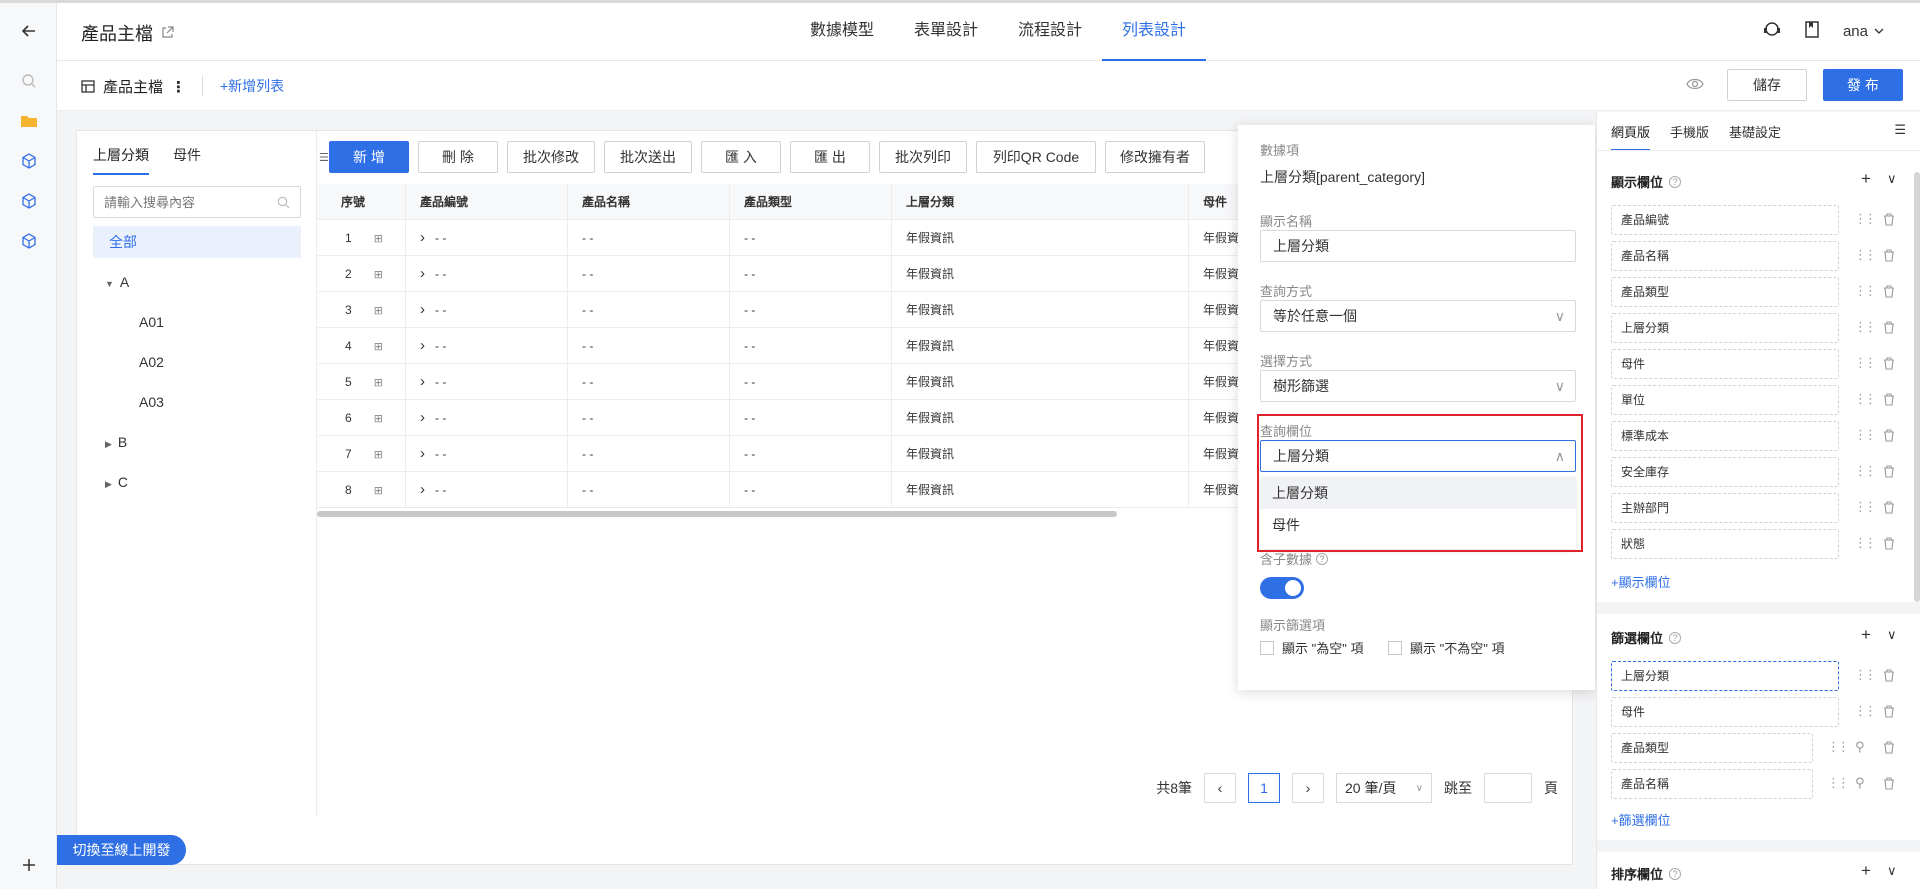 The height and width of the screenshot is (889, 1920). Describe the element at coordinates (1812, 31) in the screenshot. I see `document-icon` at that location.